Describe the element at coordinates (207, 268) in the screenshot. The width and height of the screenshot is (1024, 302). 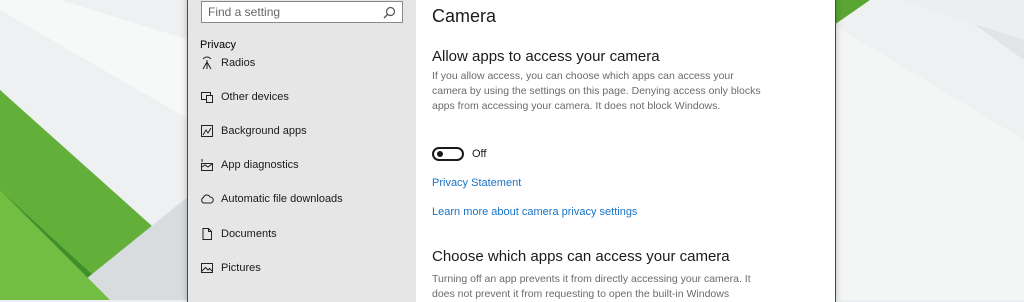
I see `picture-icon` at that location.